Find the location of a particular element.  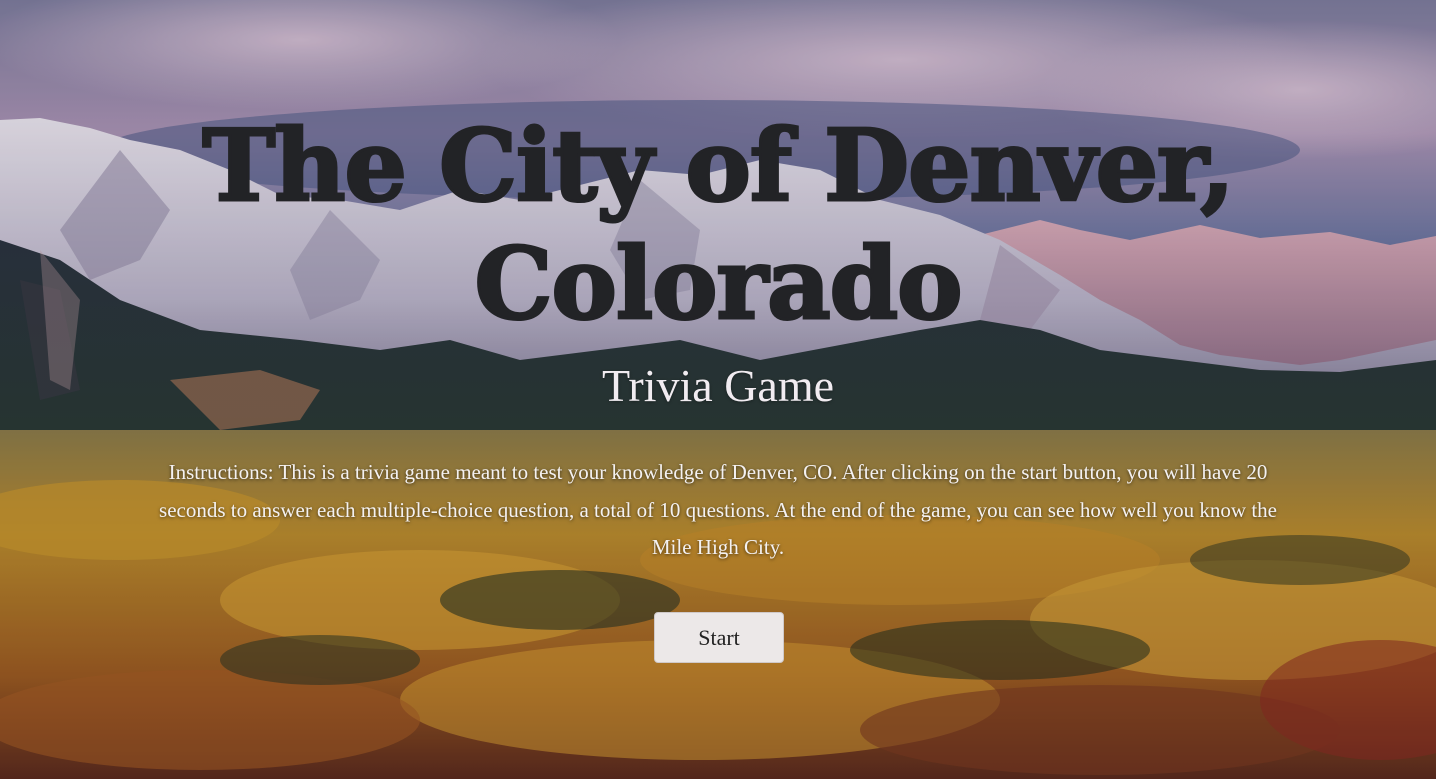

start-button: Start is located at coordinates (719, 637).